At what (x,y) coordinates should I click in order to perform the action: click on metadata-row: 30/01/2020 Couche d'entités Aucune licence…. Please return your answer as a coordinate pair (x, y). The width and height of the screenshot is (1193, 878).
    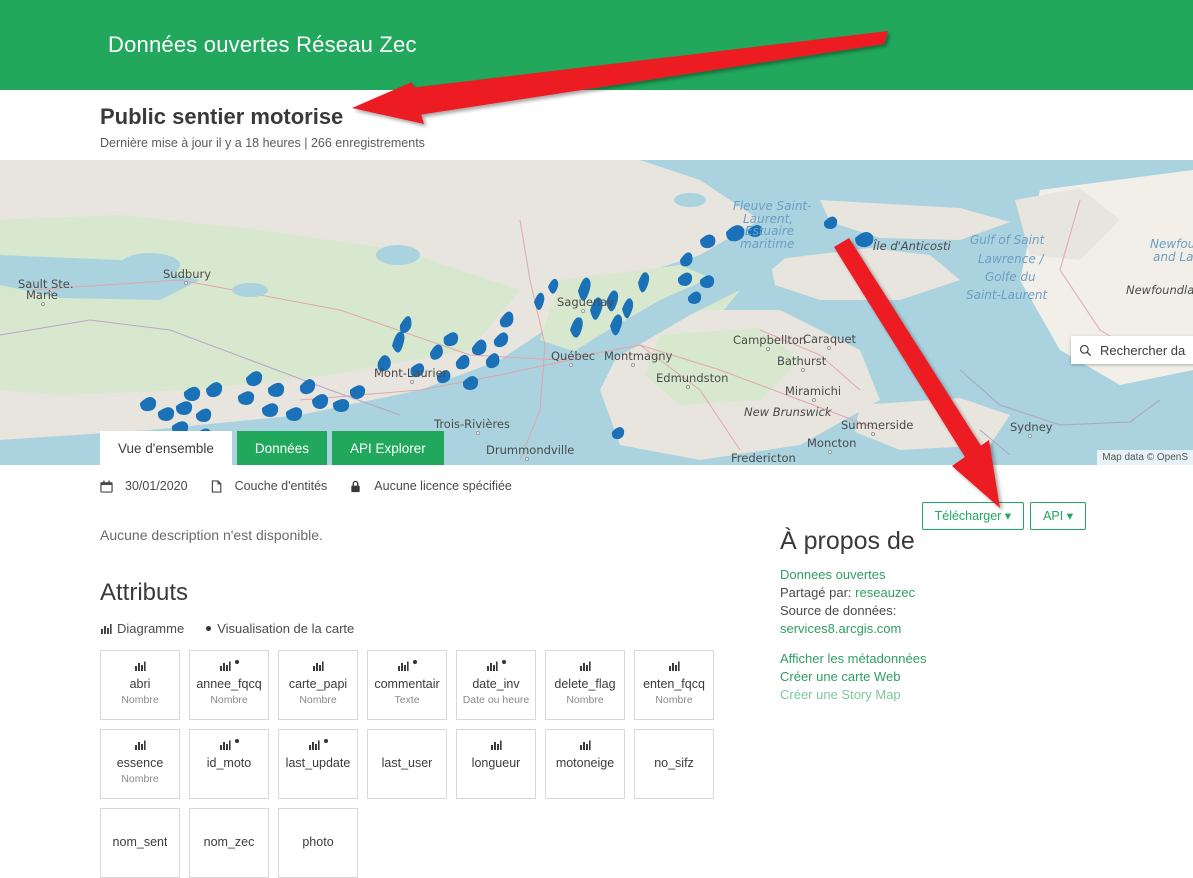
    Looking at the image, I should click on (596, 479).